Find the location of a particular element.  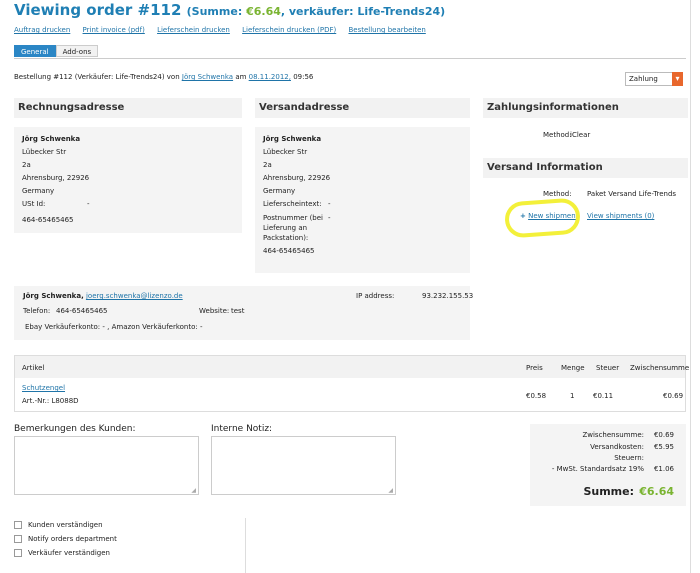

chevron-down-icon: ▾ is located at coordinates (677, 79).